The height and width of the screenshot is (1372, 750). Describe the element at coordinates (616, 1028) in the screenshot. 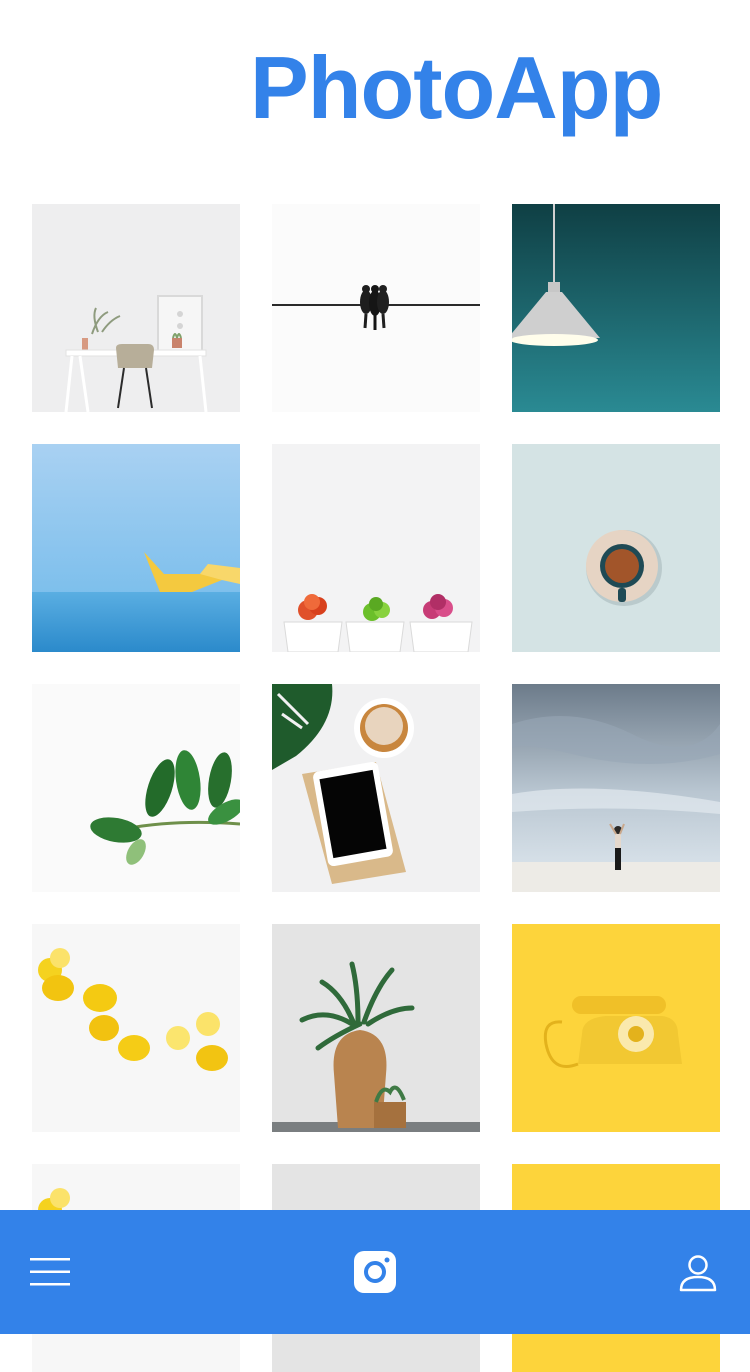

I see `photo-yellow-telephone` at that location.